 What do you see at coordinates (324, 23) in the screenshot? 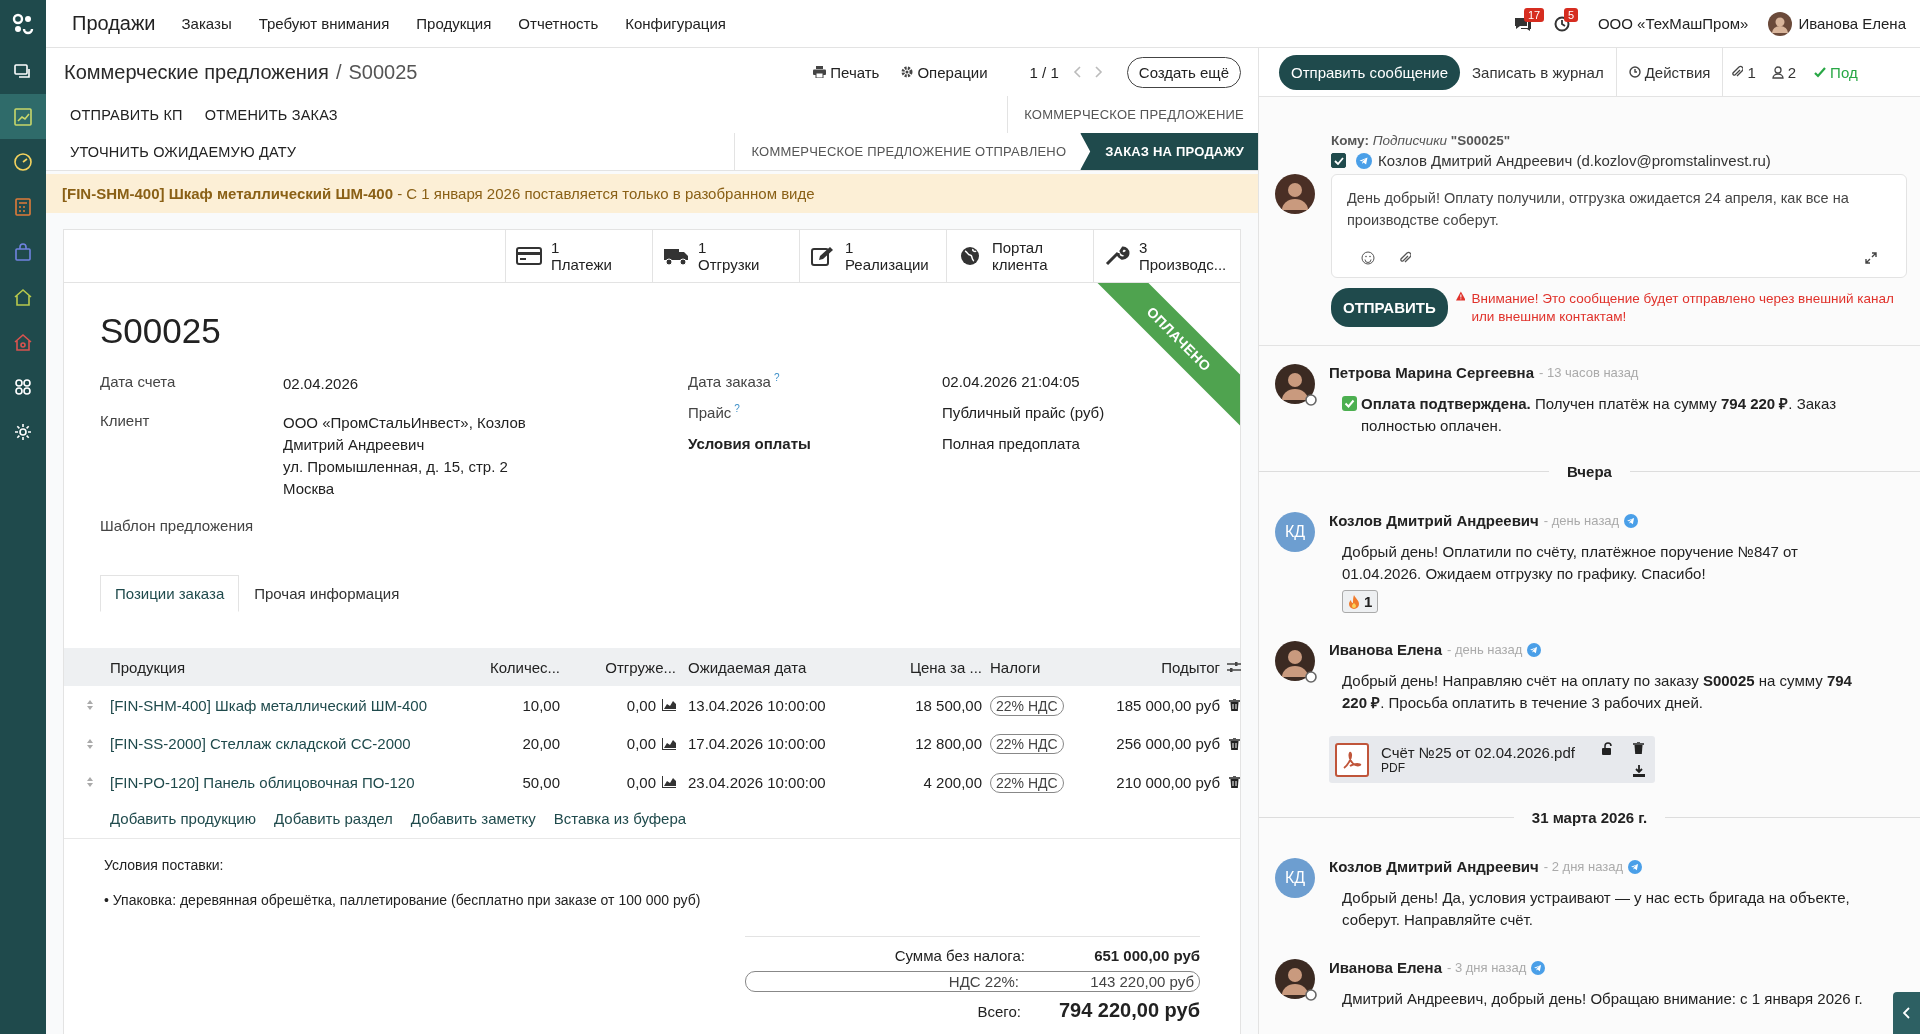
I see `menu-item: Требуют внимания` at bounding box center [324, 23].